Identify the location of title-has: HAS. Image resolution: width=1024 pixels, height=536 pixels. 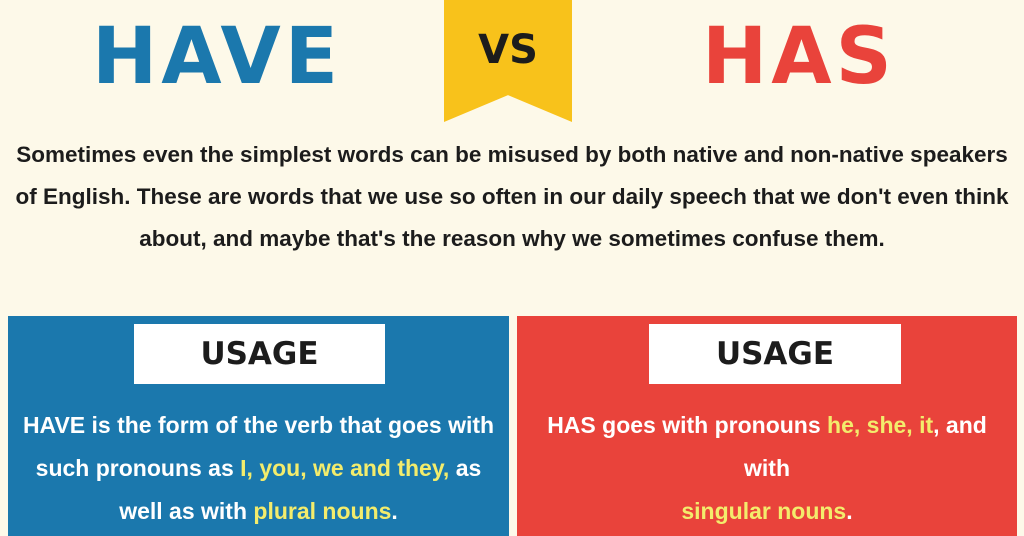
(799, 57).